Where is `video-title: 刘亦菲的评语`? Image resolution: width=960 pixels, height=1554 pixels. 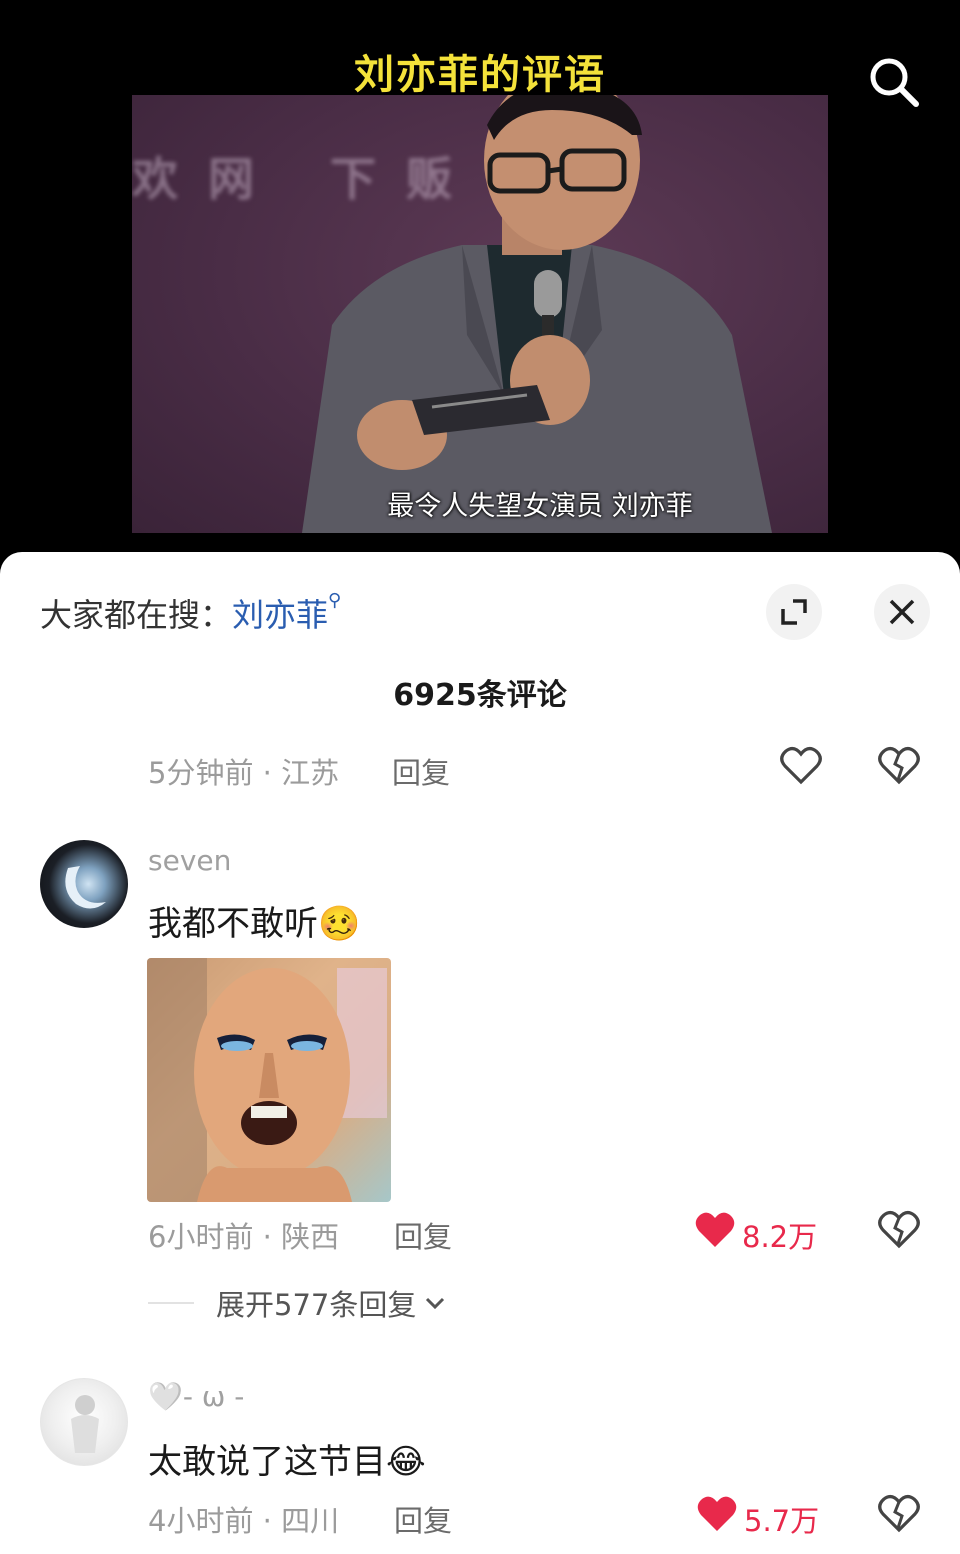 video-title: 刘亦菲的评语 is located at coordinates (480, 75).